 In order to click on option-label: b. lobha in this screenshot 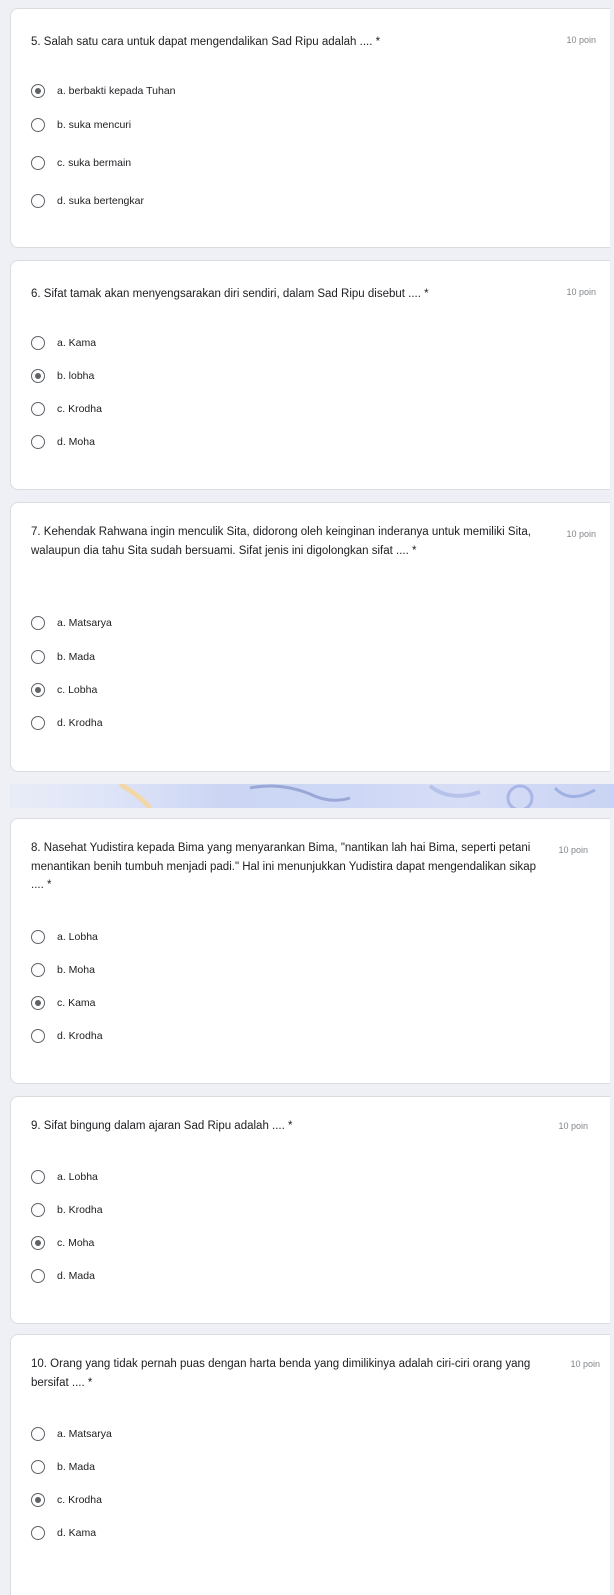, I will do `click(76, 376)`.